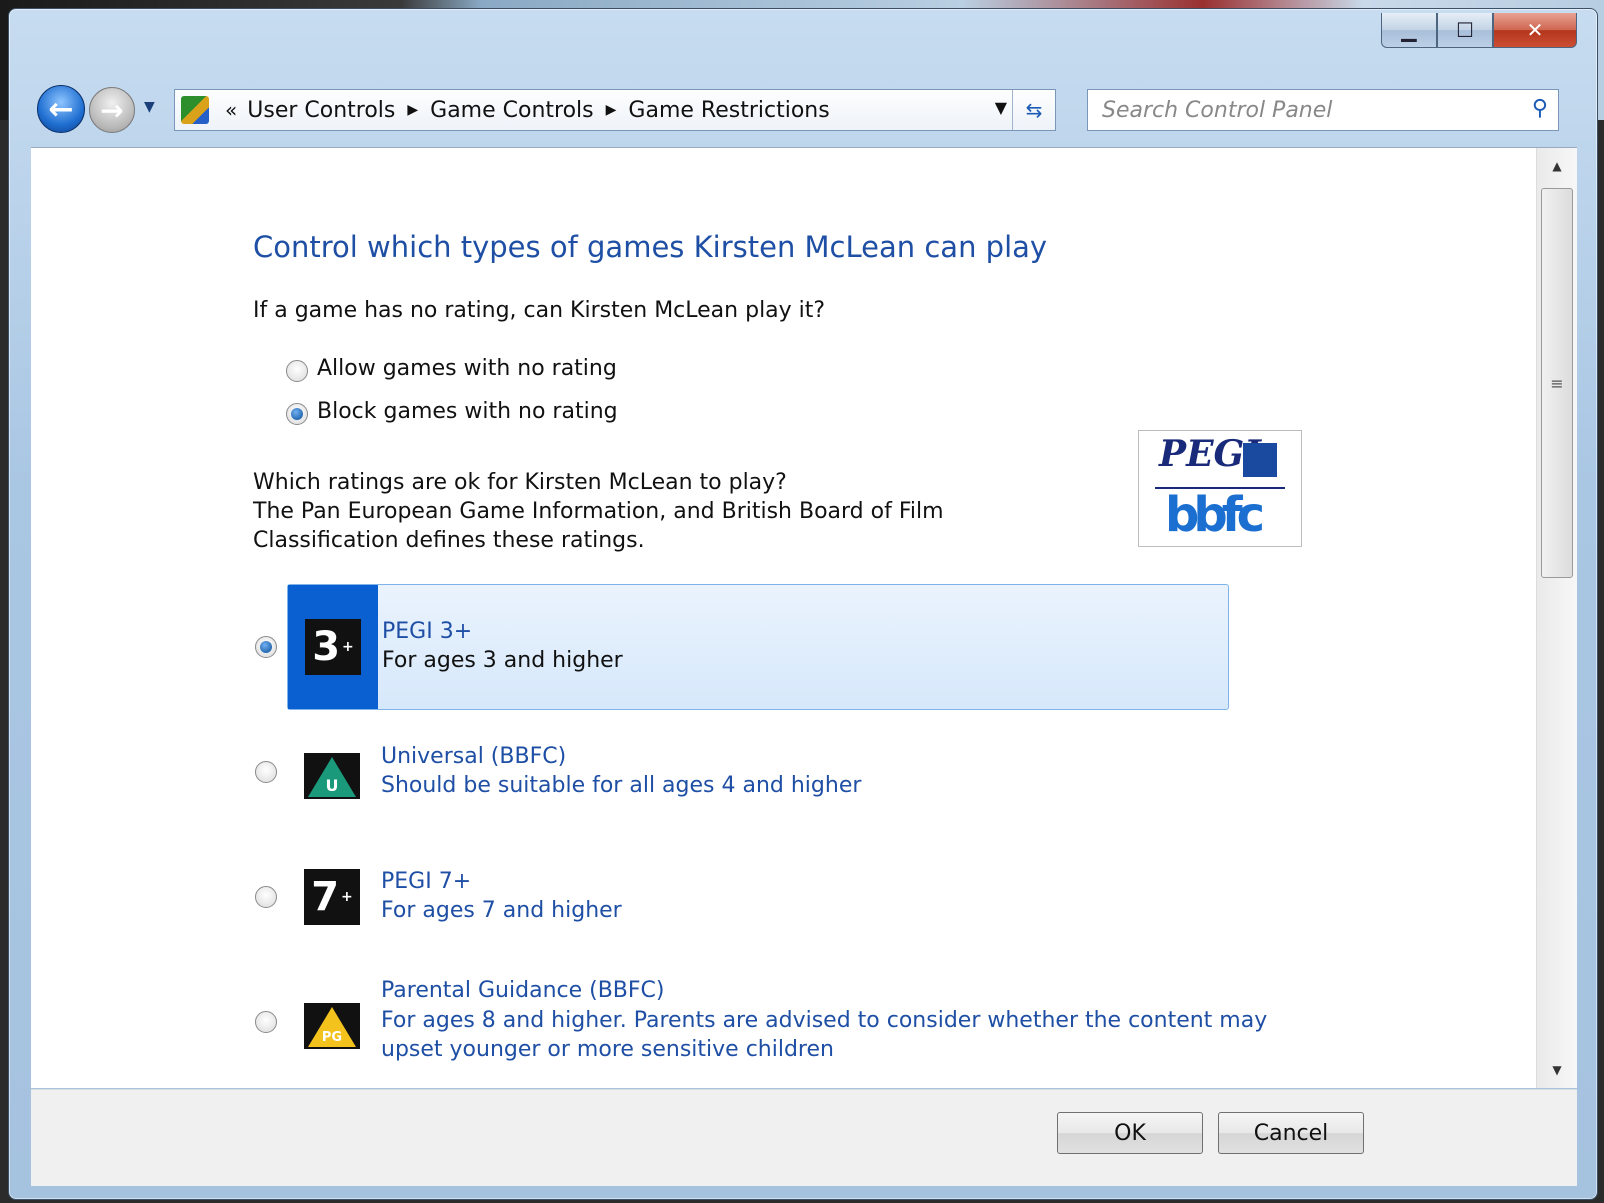 The image size is (1604, 1203). I want to click on rating-radio-pegi7, so click(266, 897).